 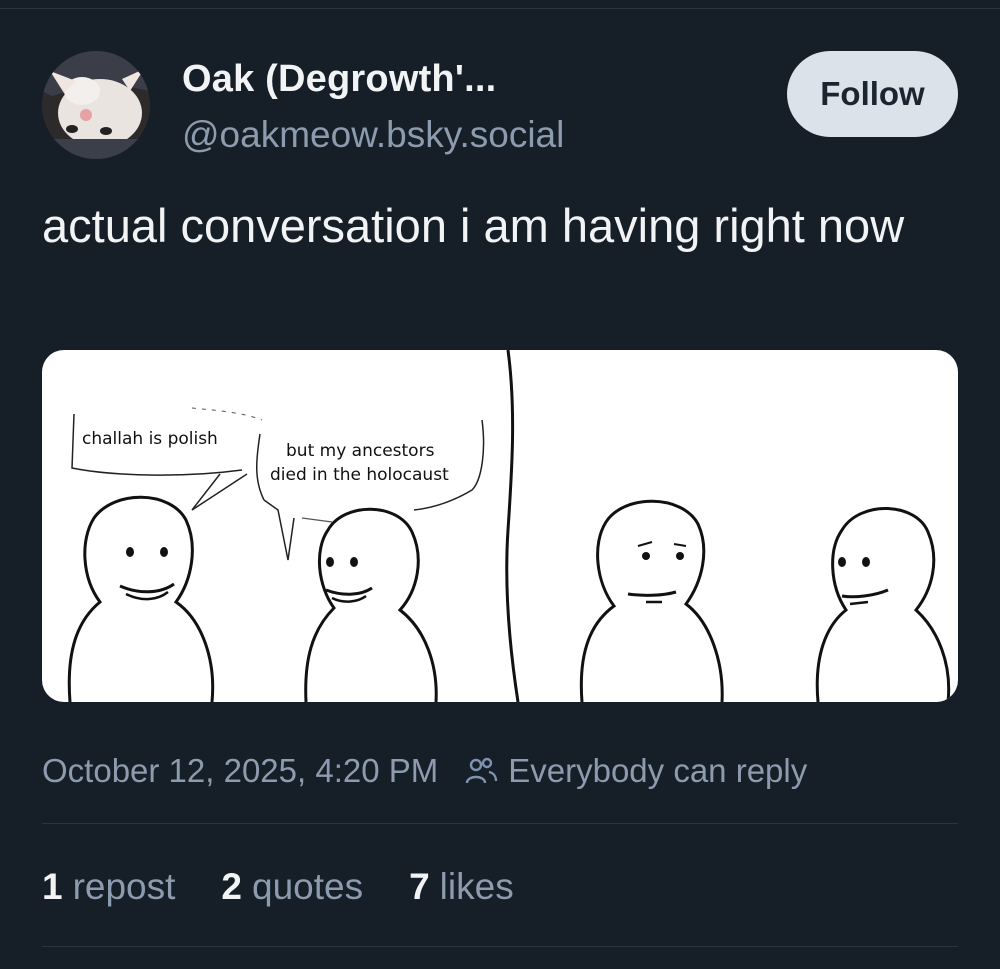 I want to click on bubble-2-text-line2: died in the holocaust, so click(x=359, y=475).